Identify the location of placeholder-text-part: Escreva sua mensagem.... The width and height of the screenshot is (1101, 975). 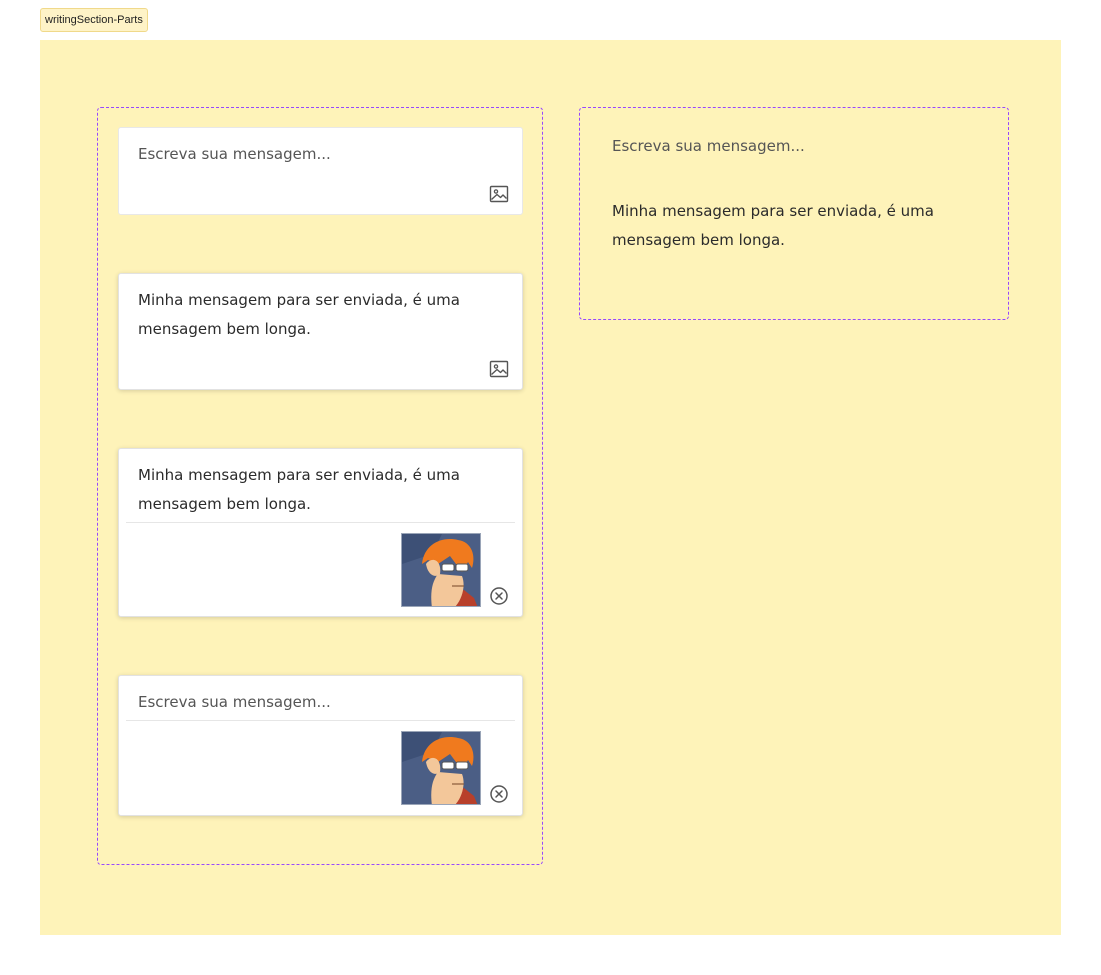
(708, 146).